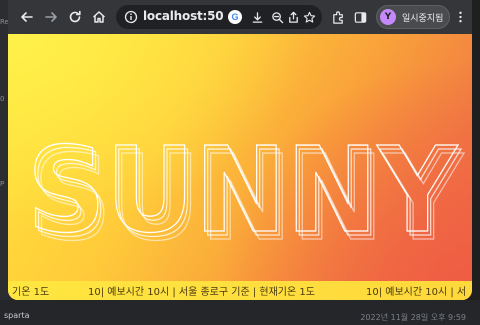 The width and height of the screenshot is (480, 325). What do you see at coordinates (16, 315) in the screenshot?
I see `background-workspace-label: sparta` at bounding box center [16, 315].